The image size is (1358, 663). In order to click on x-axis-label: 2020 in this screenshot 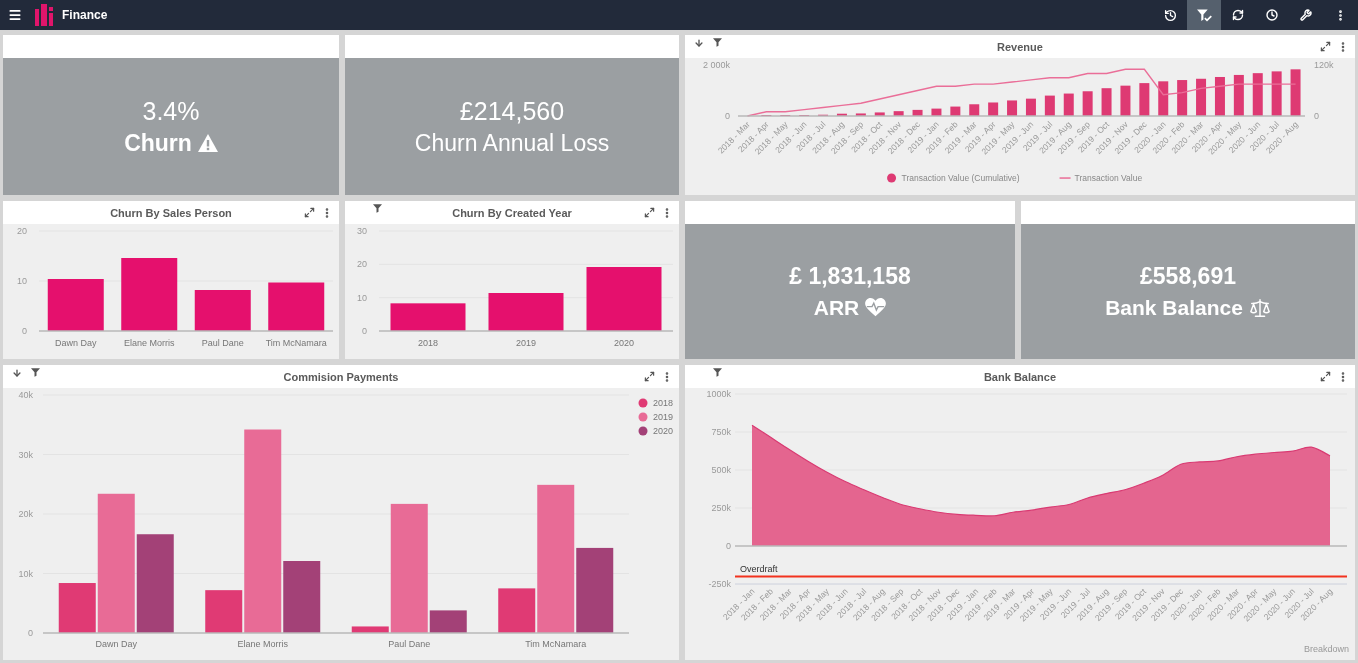, I will do `click(624, 343)`.